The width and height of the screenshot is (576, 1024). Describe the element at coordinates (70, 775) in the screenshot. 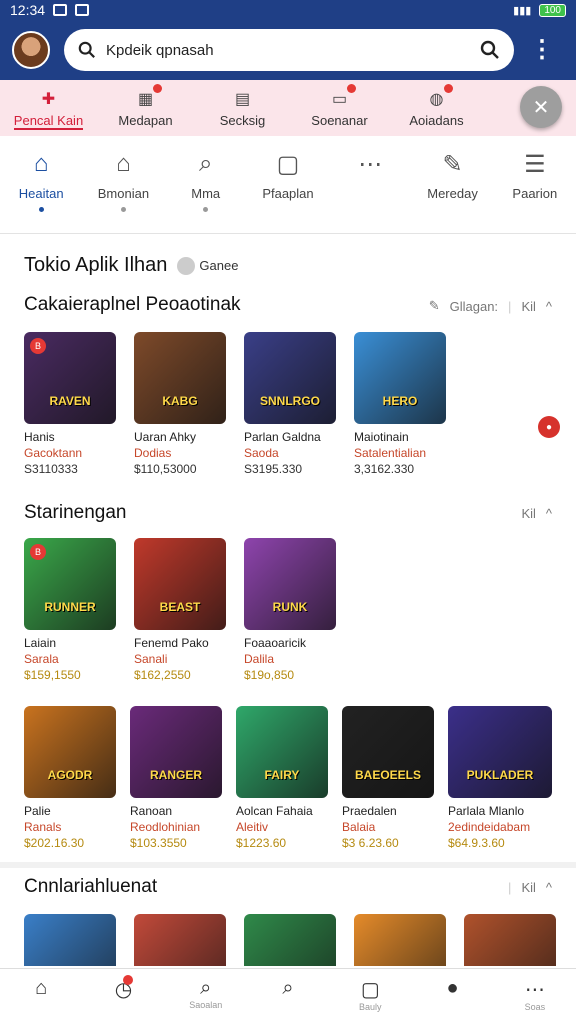

I see `app-art-title: AGODR` at that location.